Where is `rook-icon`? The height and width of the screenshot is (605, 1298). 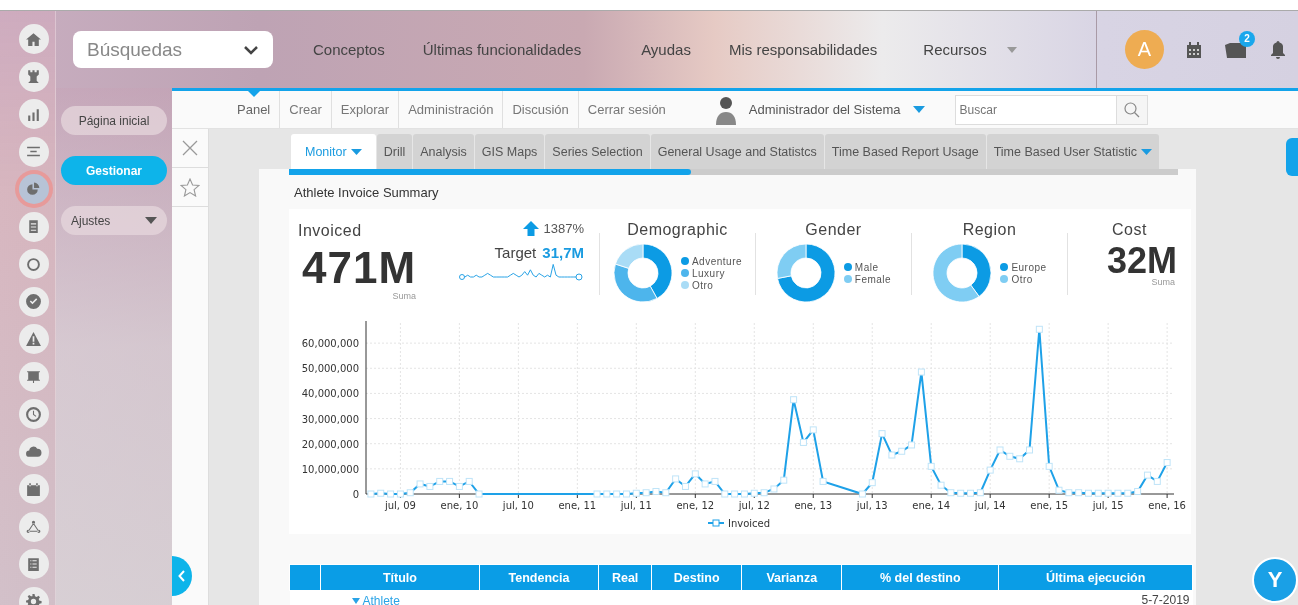
rook-icon is located at coordinates (33, 76).